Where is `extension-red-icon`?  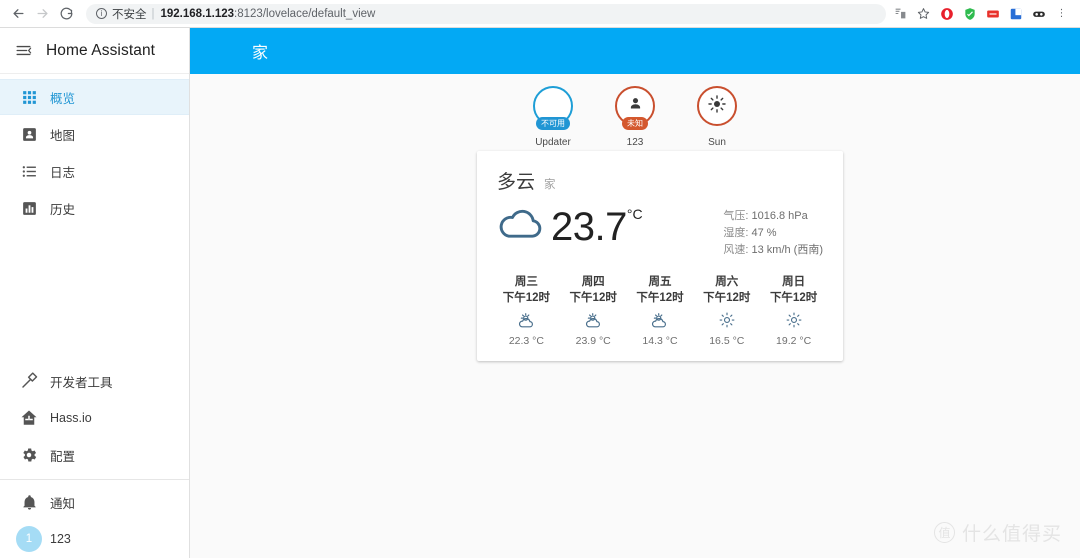 extension-red-icon is located at coordinates (992, 13).